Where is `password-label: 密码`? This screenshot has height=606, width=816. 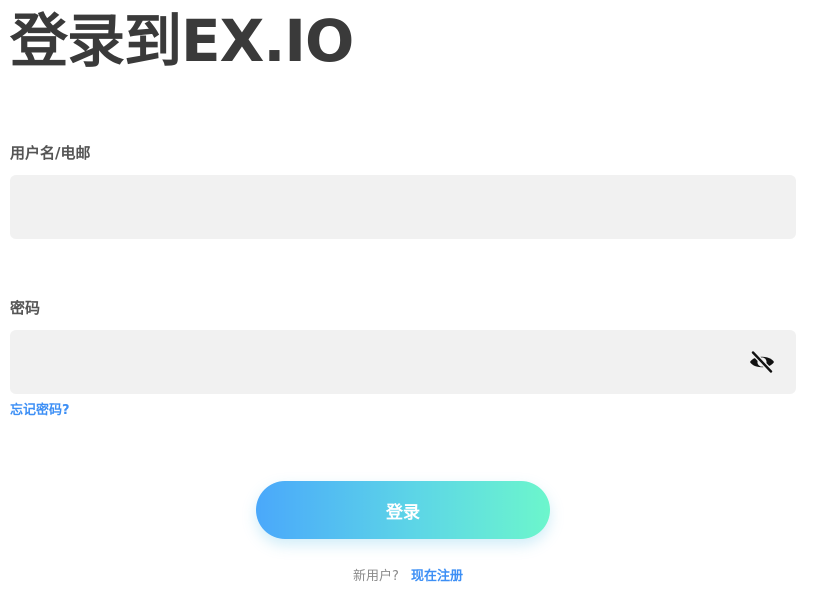 password-label: 密码 is located at coordinates (25, 308).